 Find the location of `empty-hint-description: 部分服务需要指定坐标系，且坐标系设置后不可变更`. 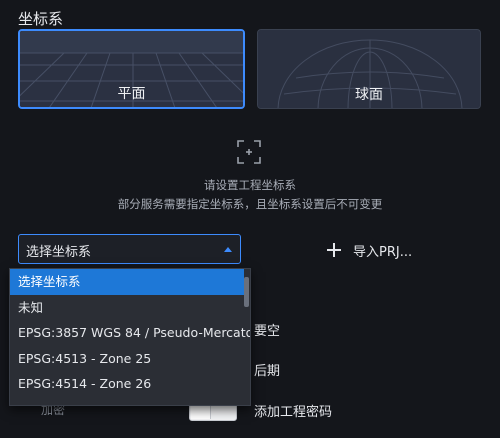

empty-hint-description: 部分服务需要指定坐标系，且坐标系设置后不可变更 is located at coordinates (250, 204).